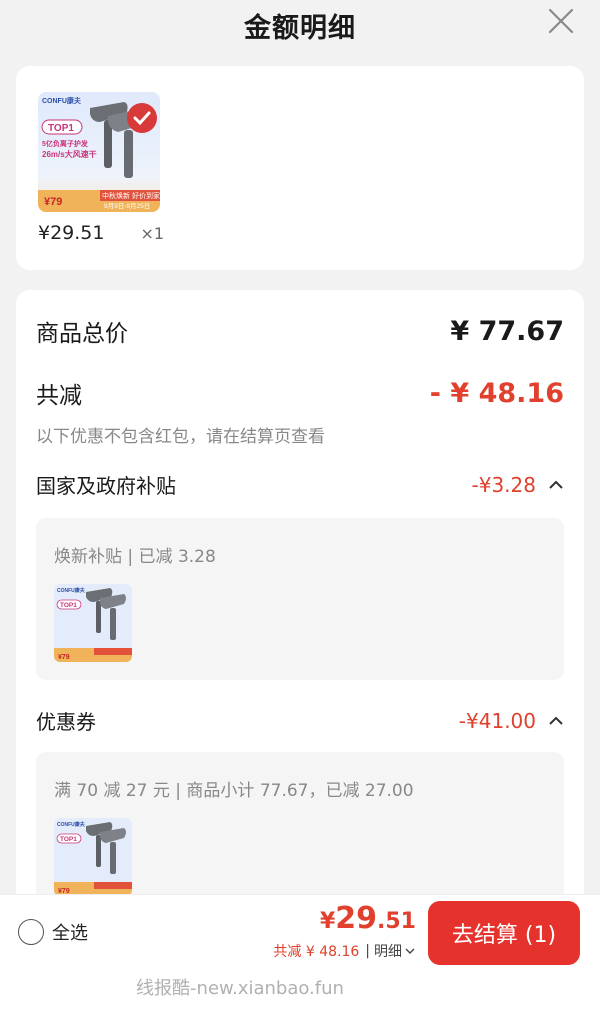 The width and height of the screenshot is (600, 1024). What do you see at coordinates (504, 933) in the screenshot?
I see `checkout-button: 去结算 (1)` at bounding box center [504, 933].